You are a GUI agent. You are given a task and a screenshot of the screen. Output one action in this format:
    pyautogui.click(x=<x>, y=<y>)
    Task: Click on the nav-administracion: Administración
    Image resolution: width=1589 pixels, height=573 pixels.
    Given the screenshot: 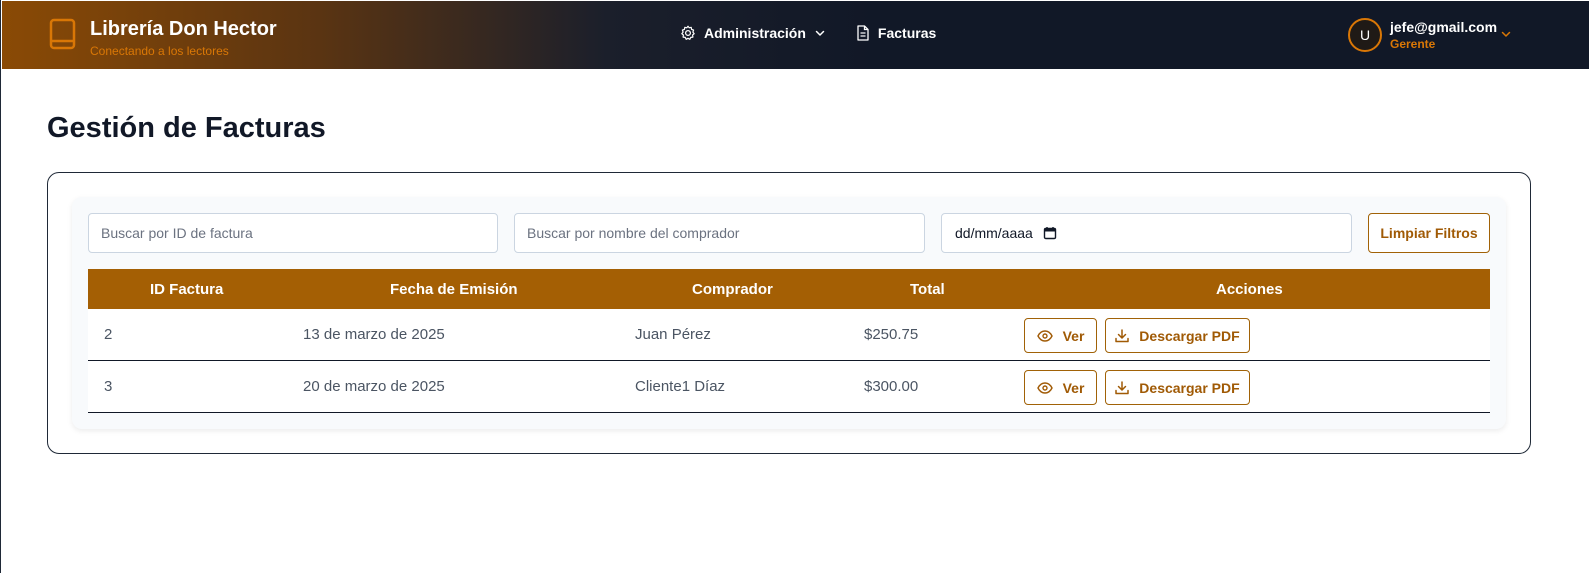 What is the action you would take?
    pyautogui.click(x=753, y=33)
    